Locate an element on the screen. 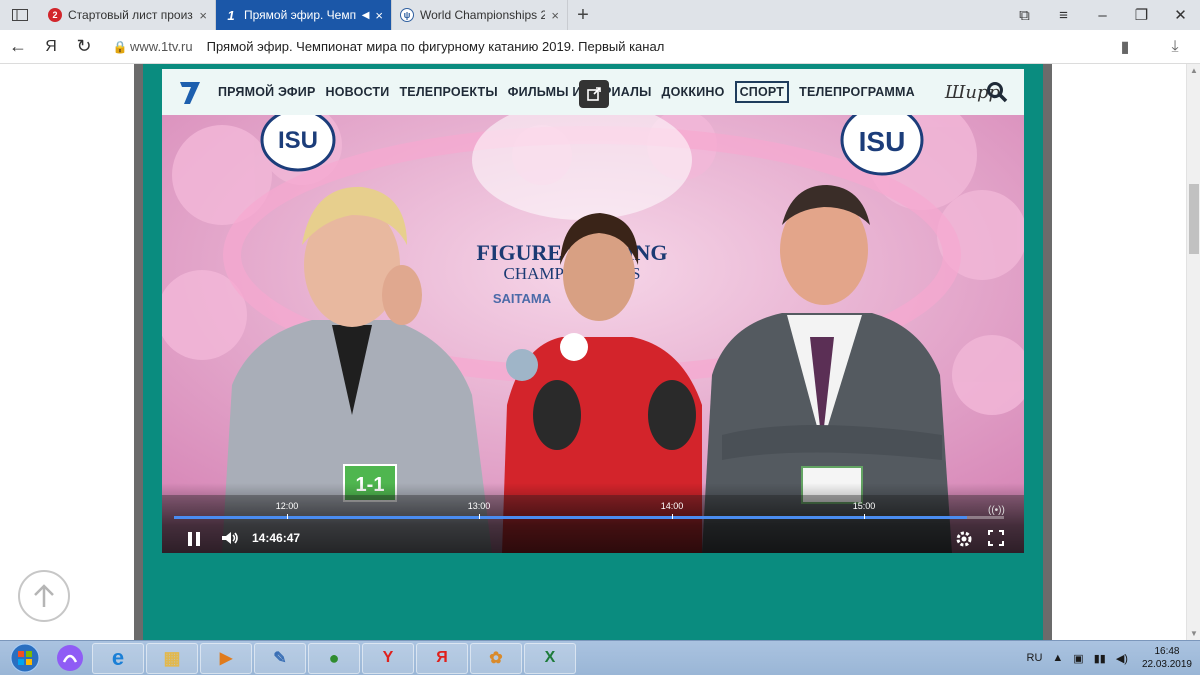 Image resolution: width=1200 pixels, height=675 pixels. sidebar-icon is located at coordinates (20, 15).